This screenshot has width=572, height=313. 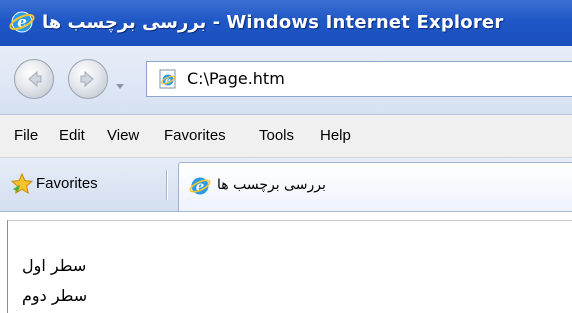 What do you see at coordinates (54, 265) in the screenshot?
I see `content-line: سطر اول` at bounding box center [54, 265].